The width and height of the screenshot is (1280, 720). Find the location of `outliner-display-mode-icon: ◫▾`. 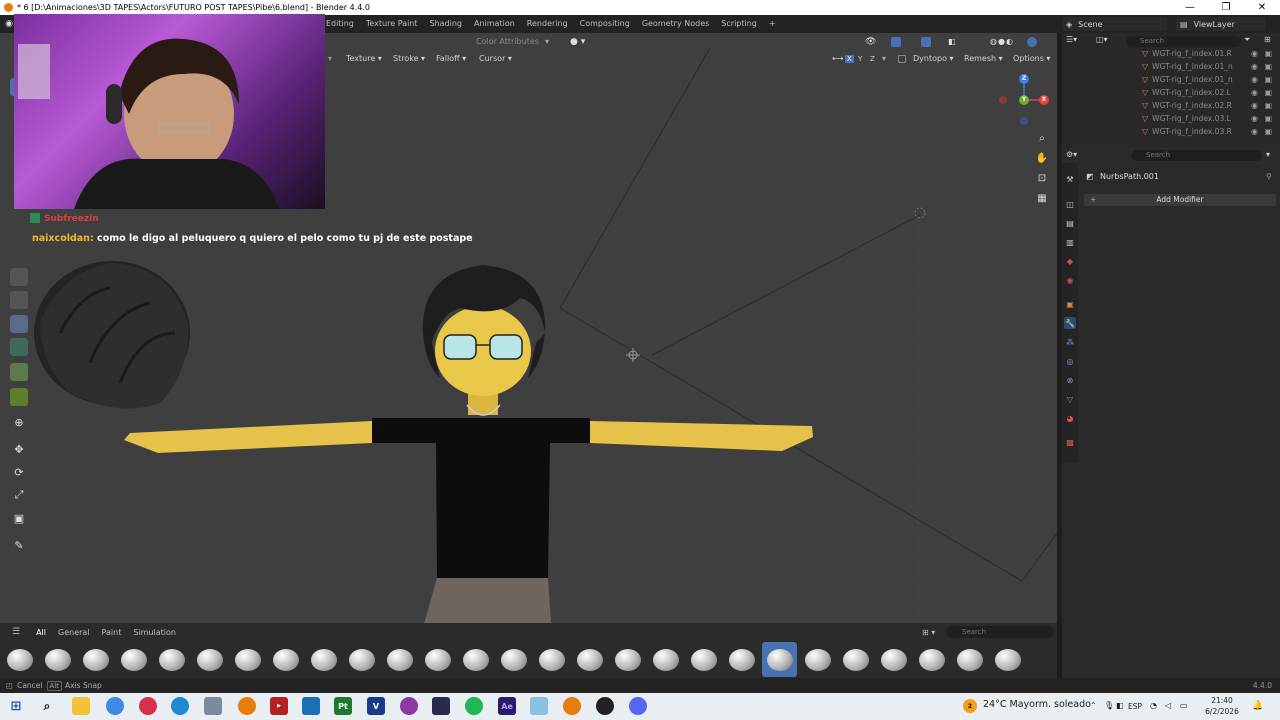

outliner-display-mode-icon: ◫▾ is located at coordinates (1102, 39).